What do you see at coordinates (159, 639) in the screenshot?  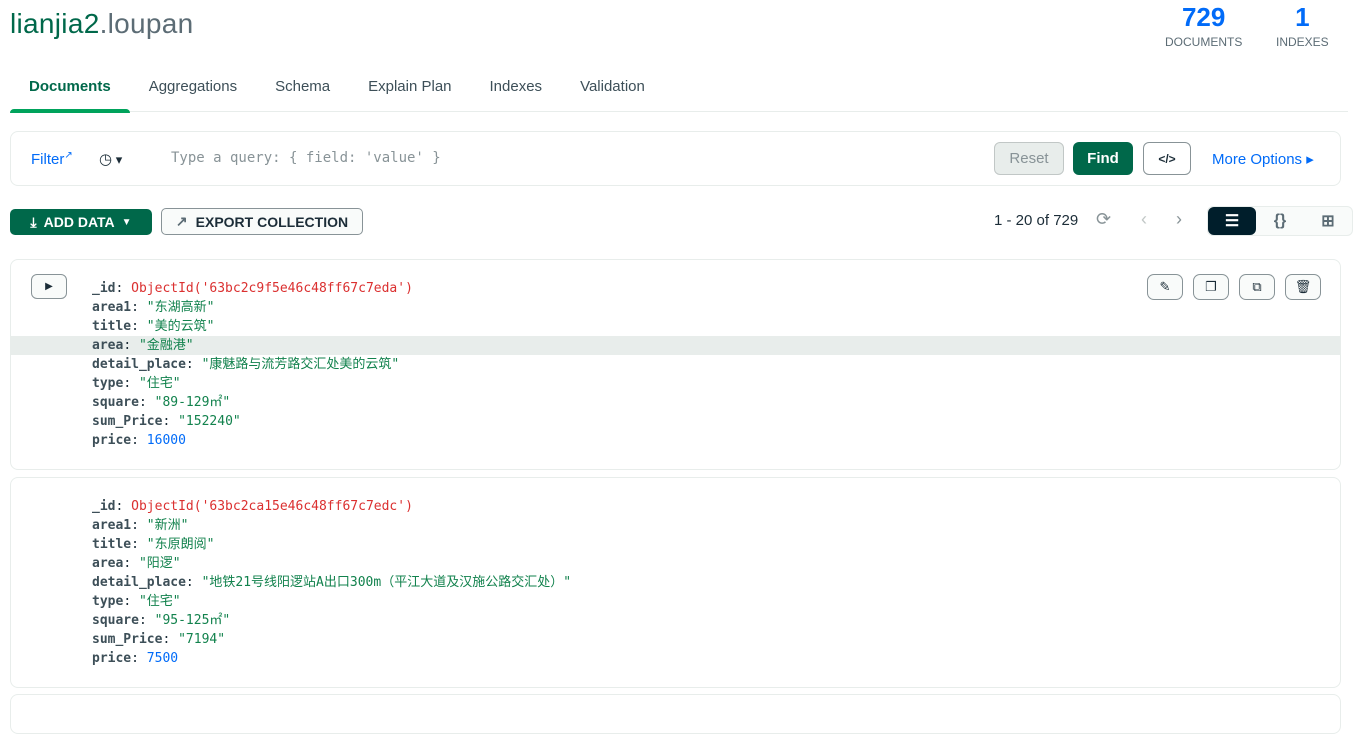 I see `field-sum-price: sum_Price: "7194"` at bounding box center [159, 639].